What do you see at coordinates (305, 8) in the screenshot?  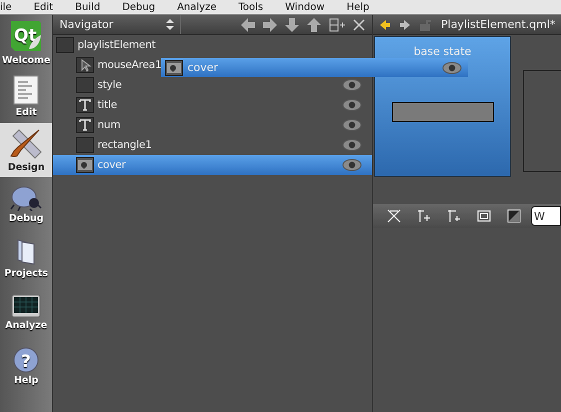 I see `menu-item: Window` at bounding box center [305, 8].